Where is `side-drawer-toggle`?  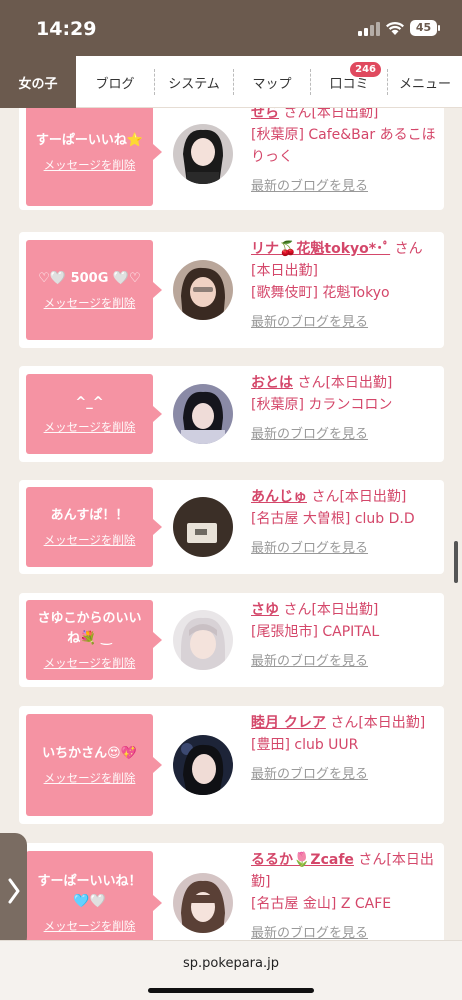 side-drawer-toggle is located at coordinates (13, 891).